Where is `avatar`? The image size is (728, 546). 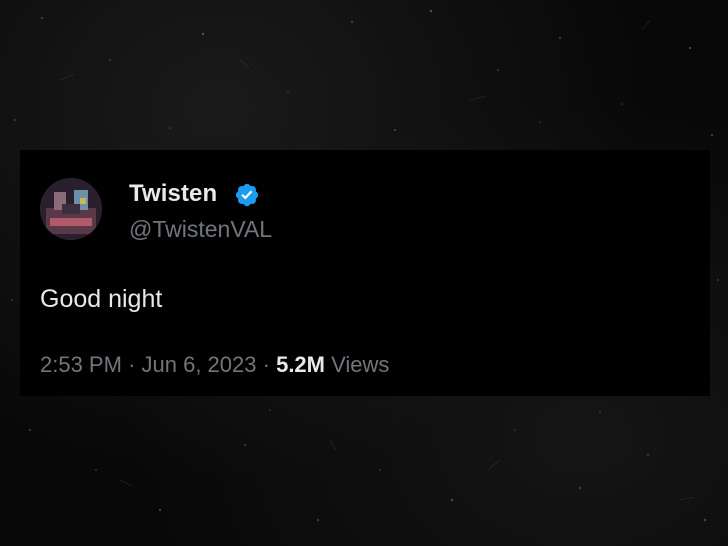
avatar is located at coordinates (71, 209).